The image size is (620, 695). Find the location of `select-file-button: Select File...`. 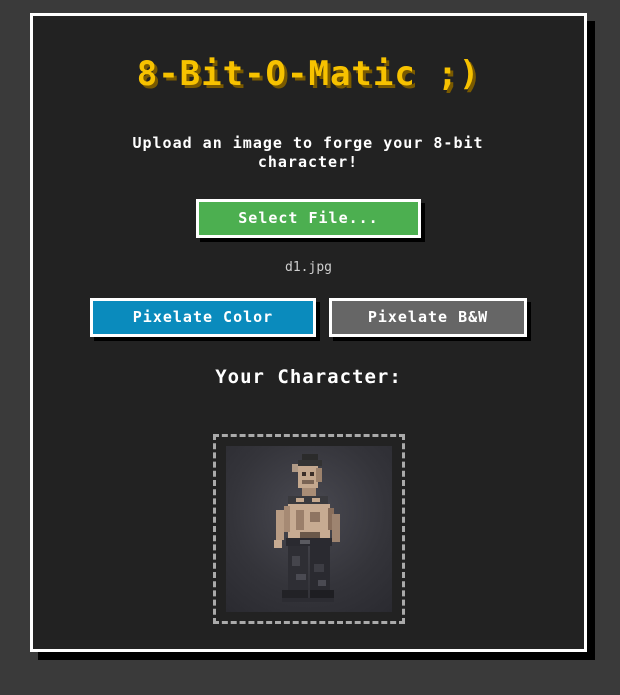

select-file-button: Select File... is located at coordinates (308, 218).